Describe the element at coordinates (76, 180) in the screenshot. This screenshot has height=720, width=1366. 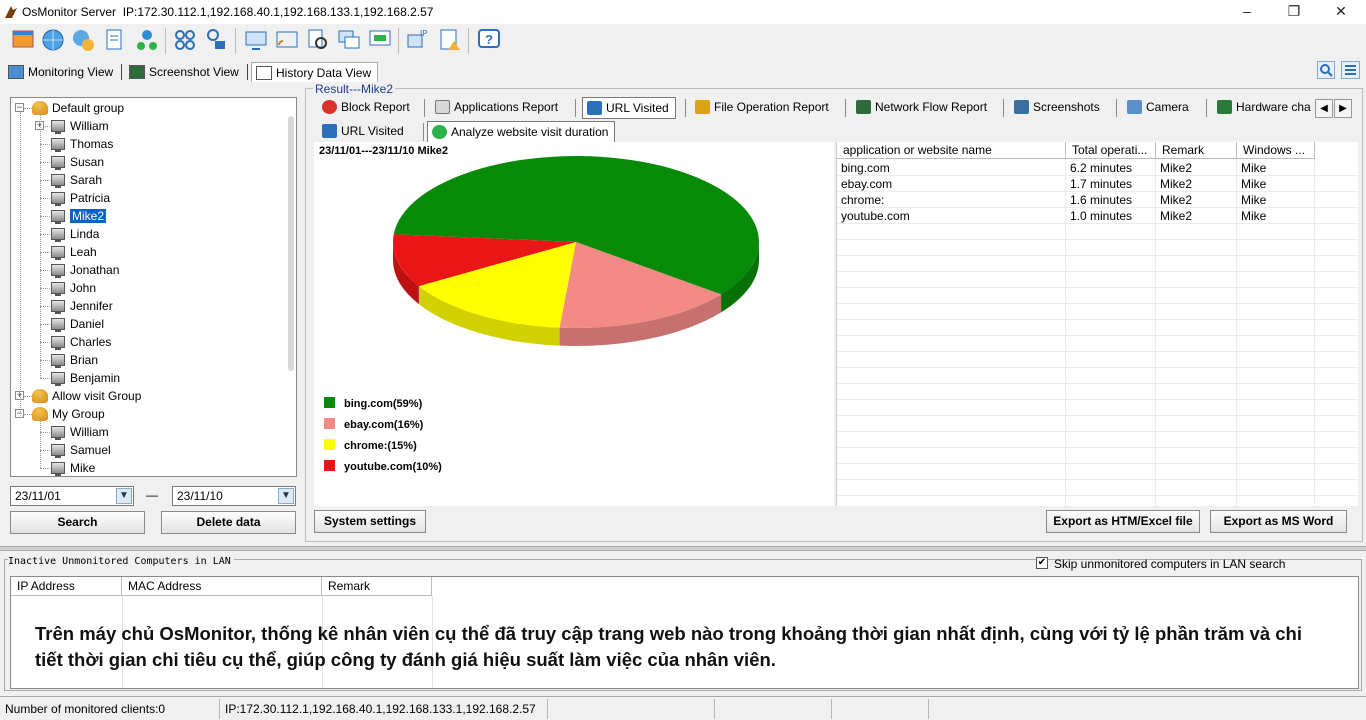
I see `tree-computer: Sarah` at that location.